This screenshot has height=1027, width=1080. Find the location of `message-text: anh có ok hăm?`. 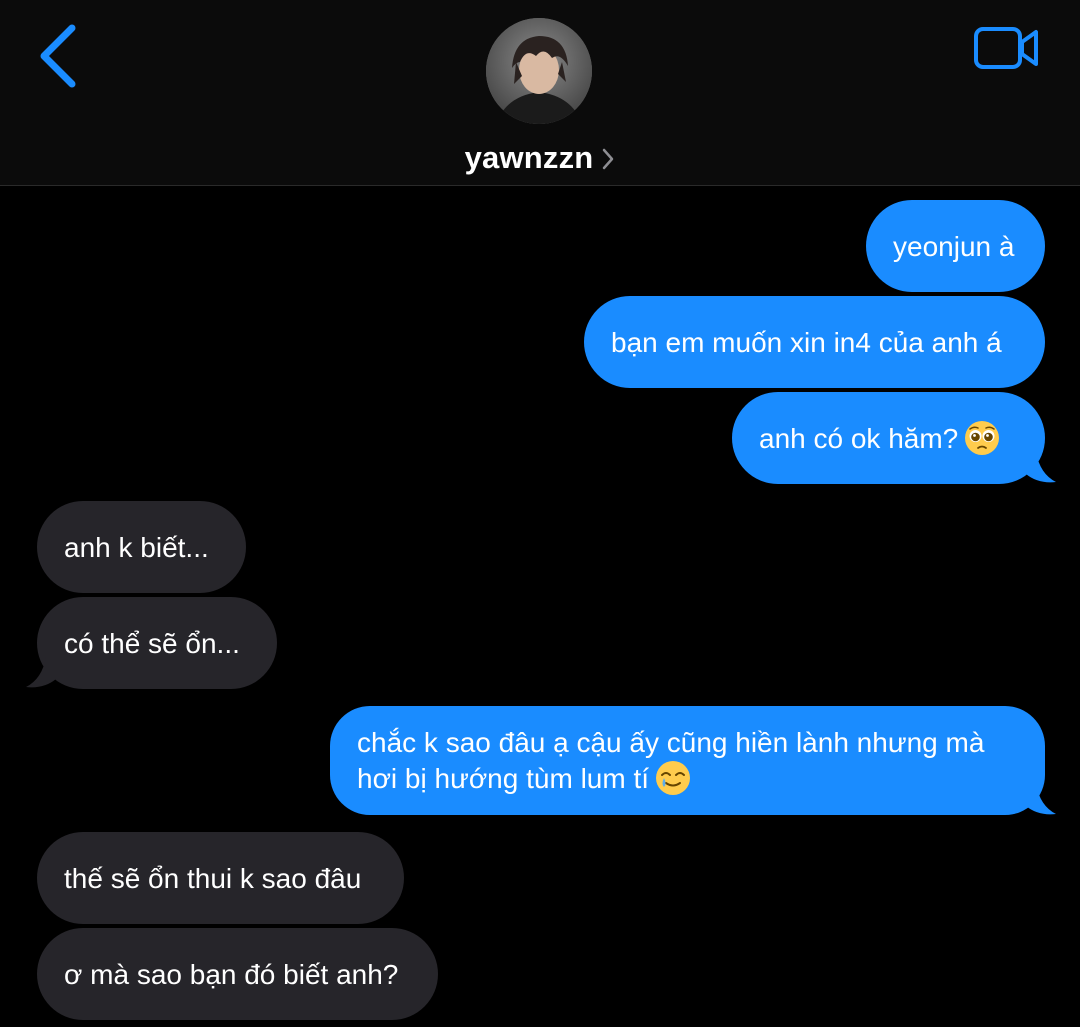

message-text: anh có ok hăm? is located at coordinates (859, 438).